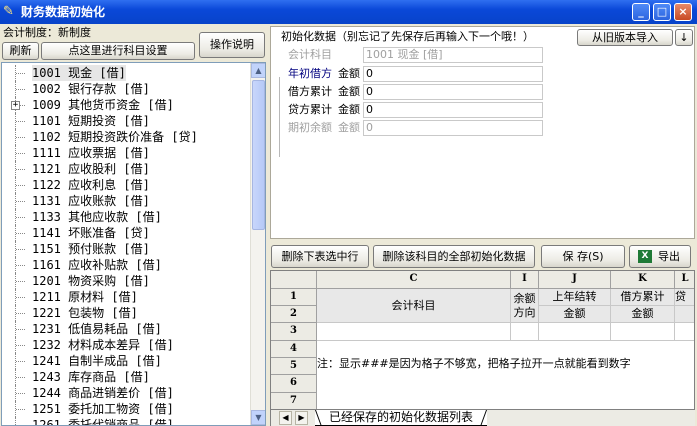 This screenshot has height=426, width=697. What do you see at coordinates (127, 73) in the screenshot?
I see `tree-item-1001: 1001 现金 [借]` at bounding box center [127, 73].